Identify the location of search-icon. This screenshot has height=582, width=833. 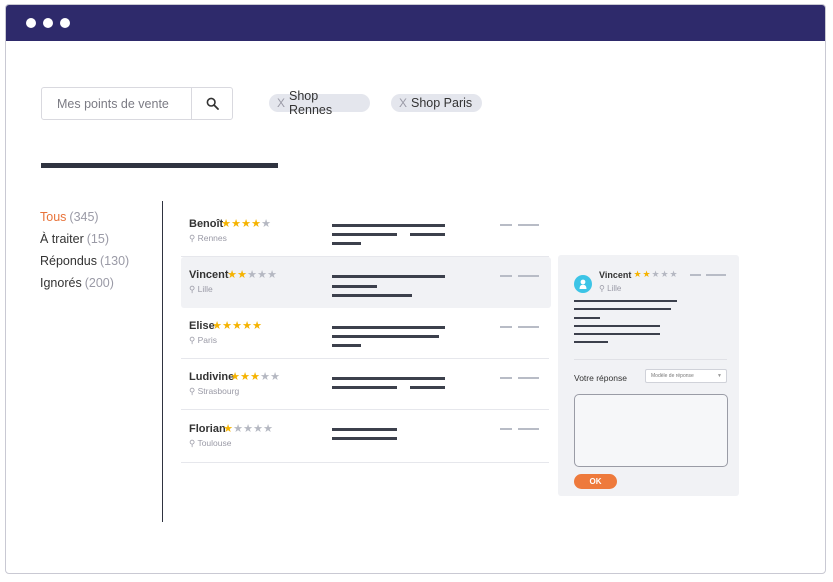
(212, 103).